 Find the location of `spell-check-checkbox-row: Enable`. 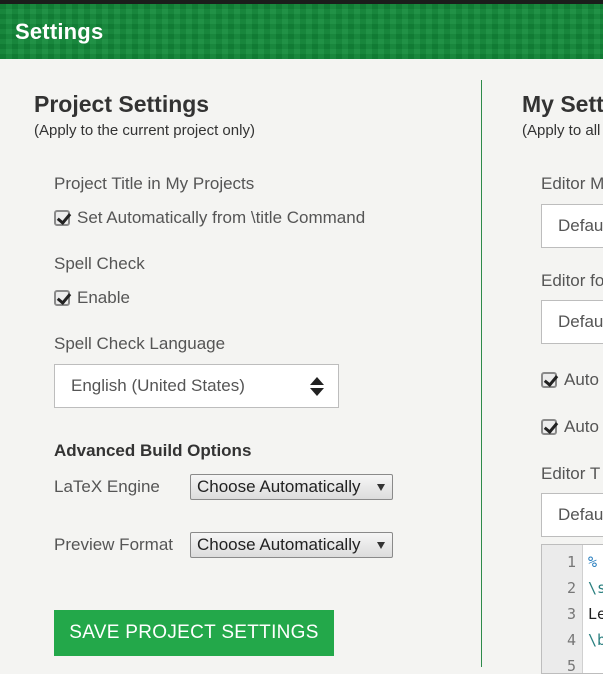

spell-check-checkbox-row: Enable is located at coordinates (92, 298).